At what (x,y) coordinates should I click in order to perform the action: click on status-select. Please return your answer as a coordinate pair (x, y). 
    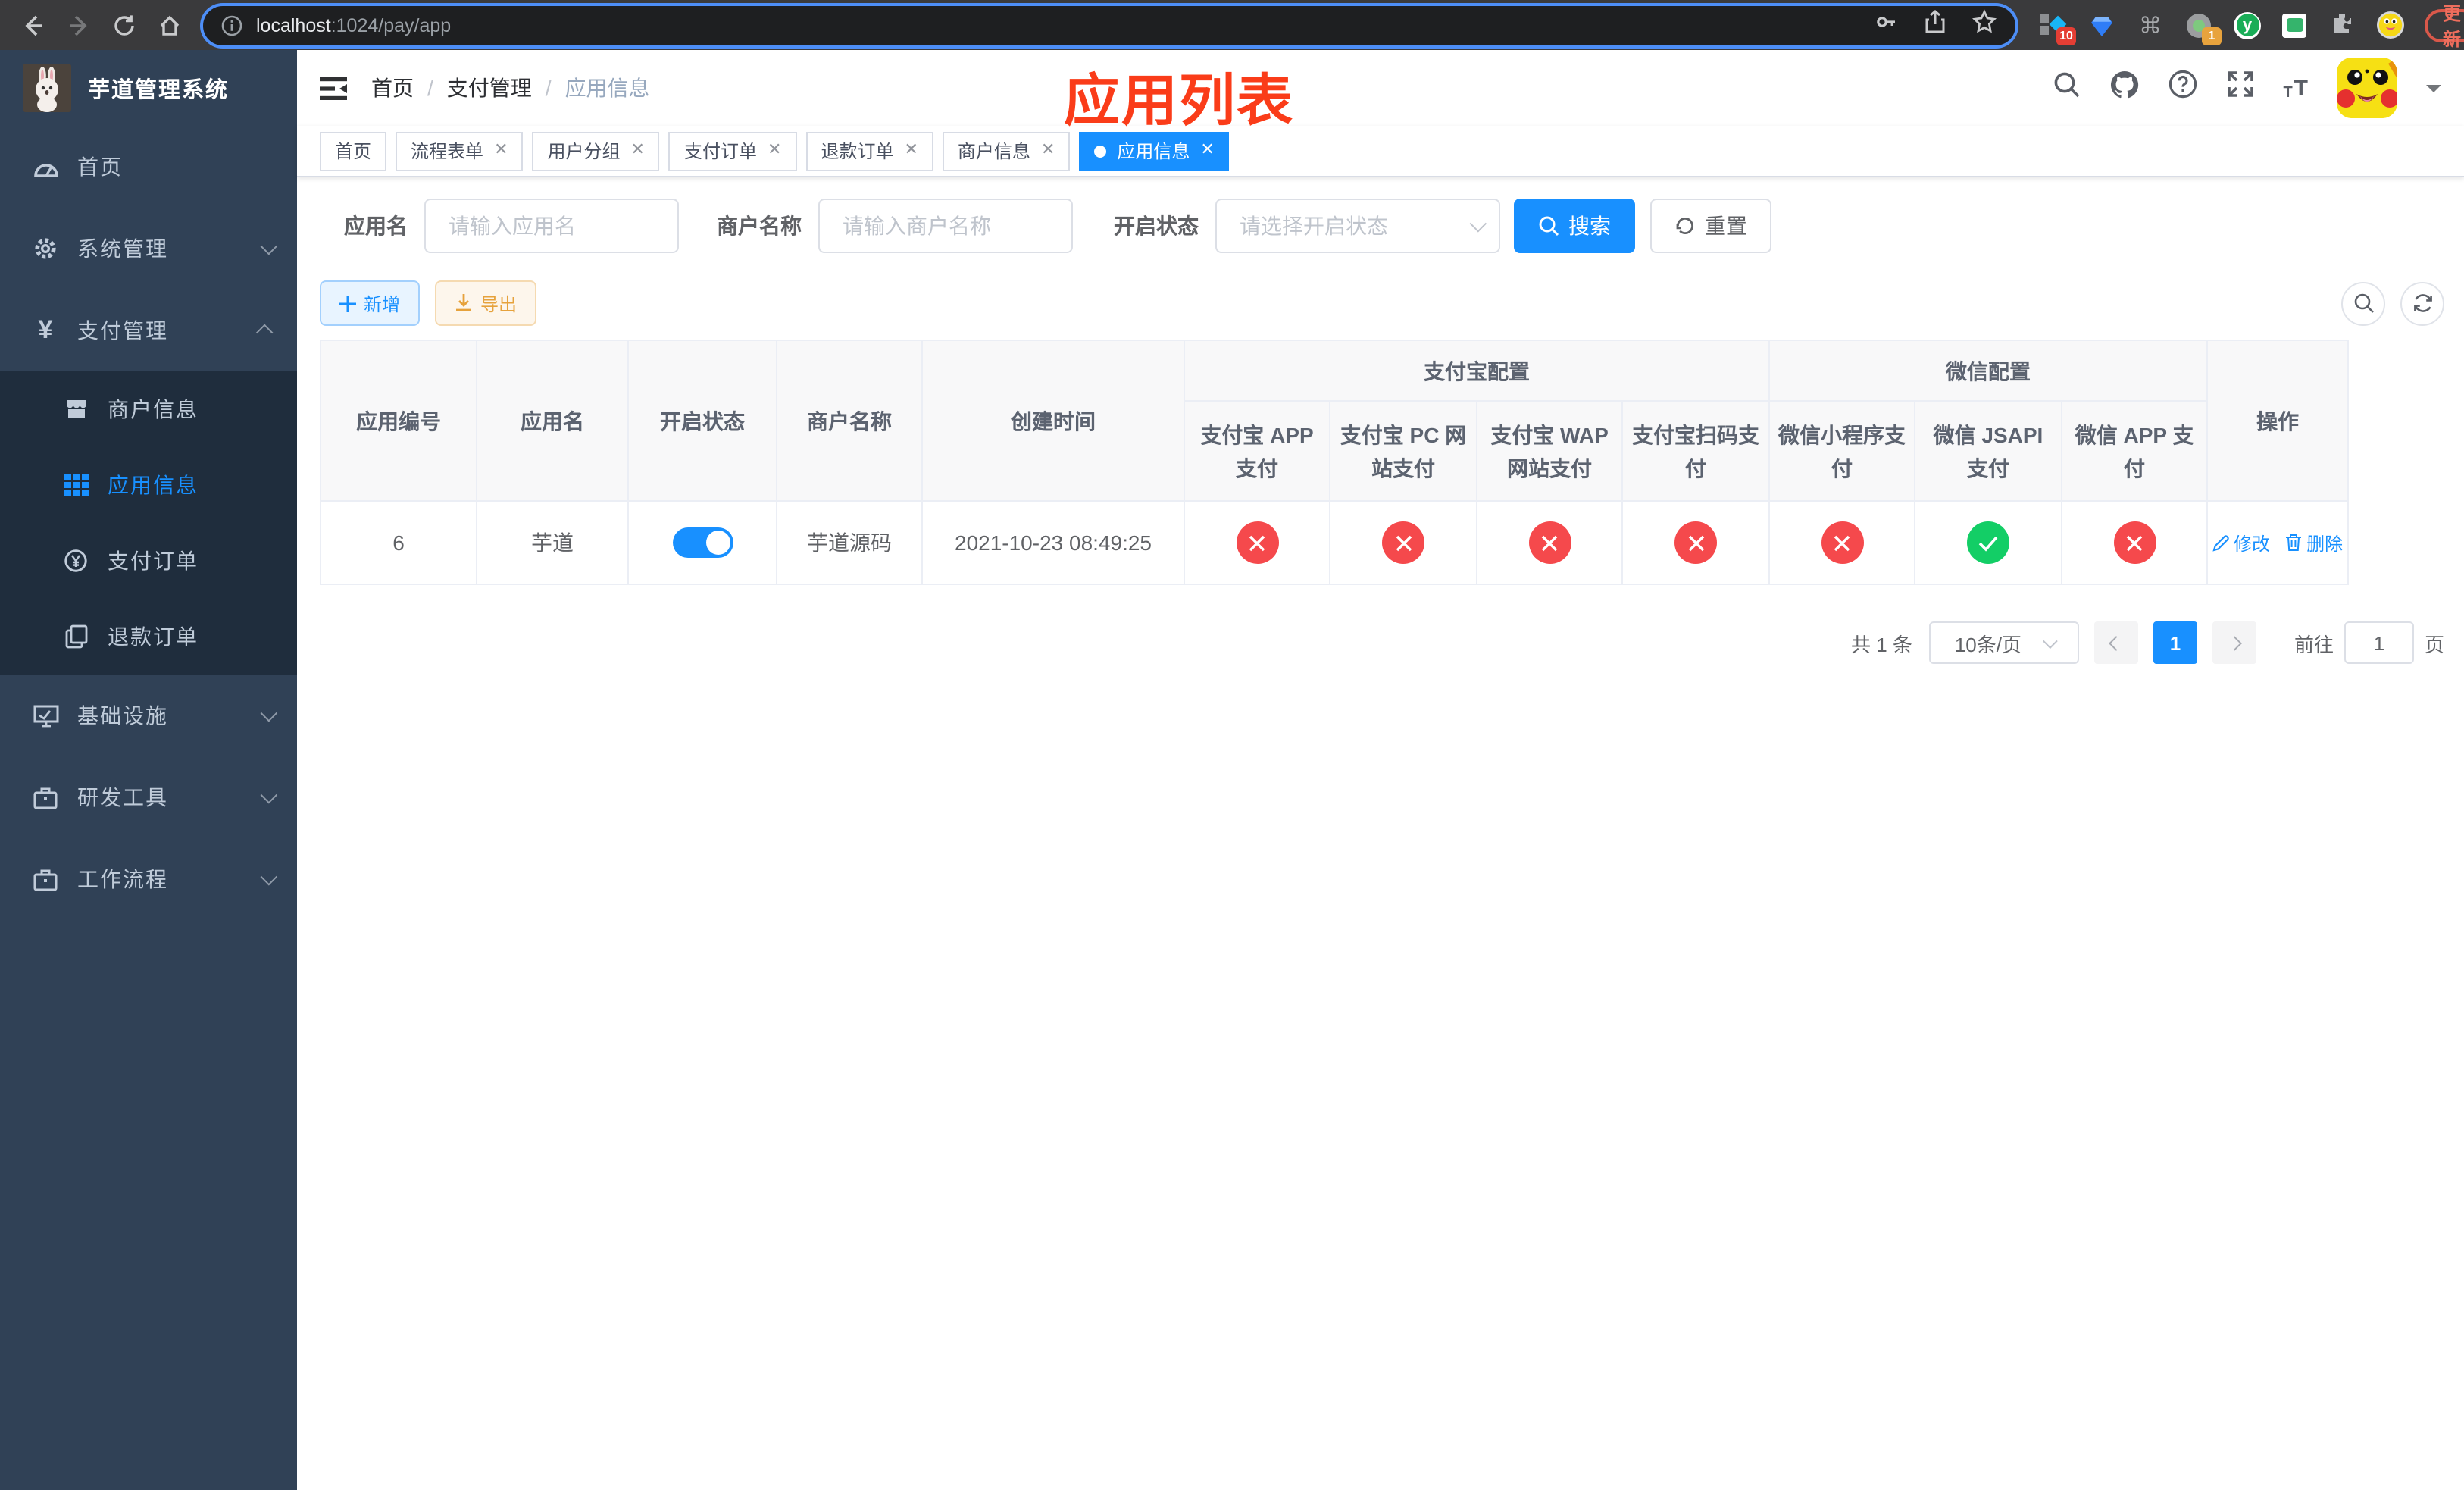
    Looking at the image, I should click on (1357, 226).